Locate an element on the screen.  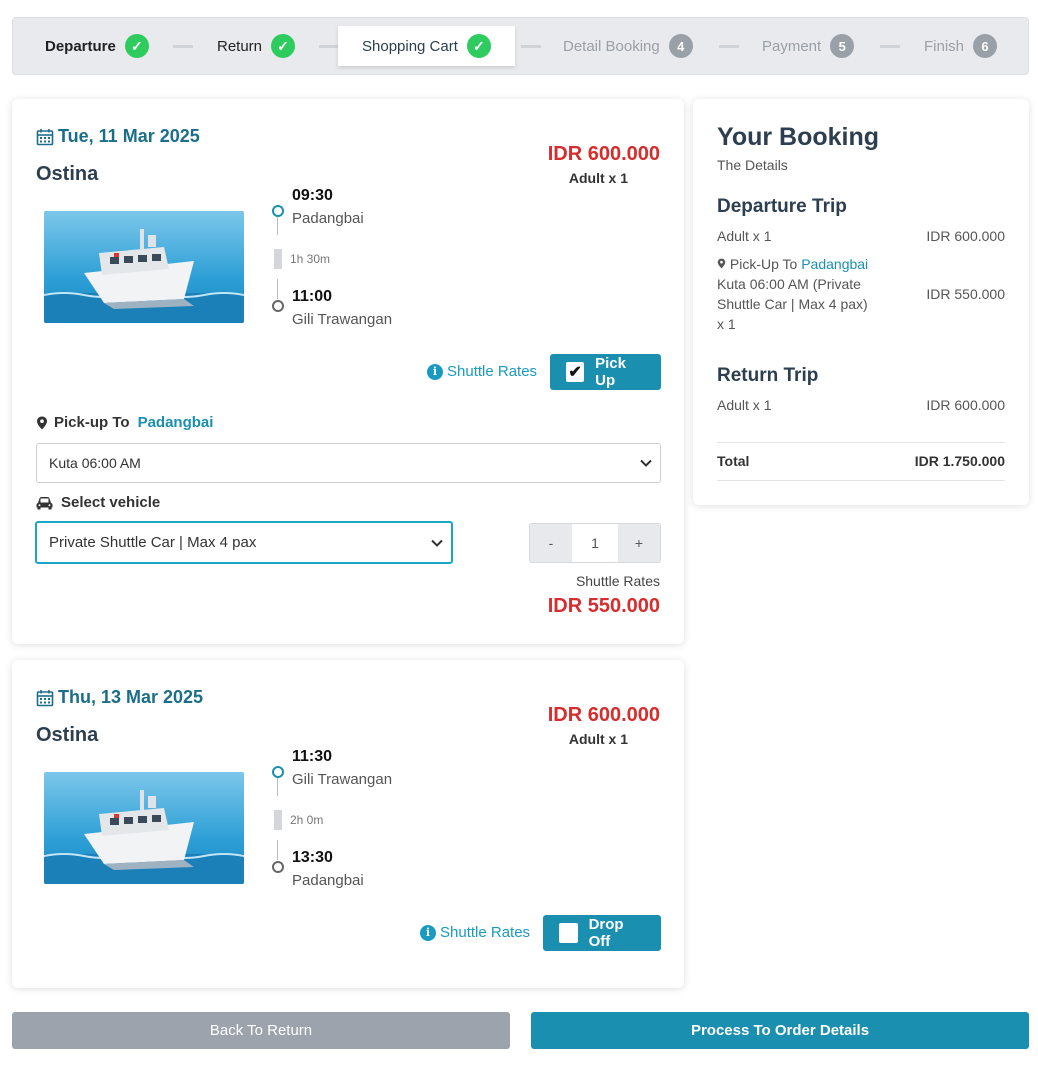
summary-divider is located at coordinates (861, 480).